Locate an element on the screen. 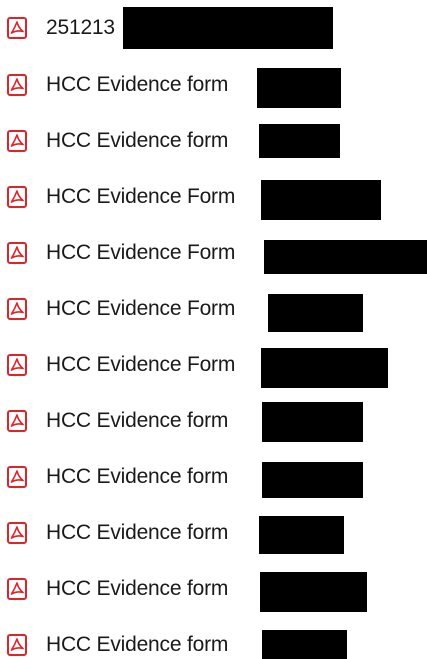 The image size is (427, 659). file-row: 251213 is located at coordinates (213, 28).